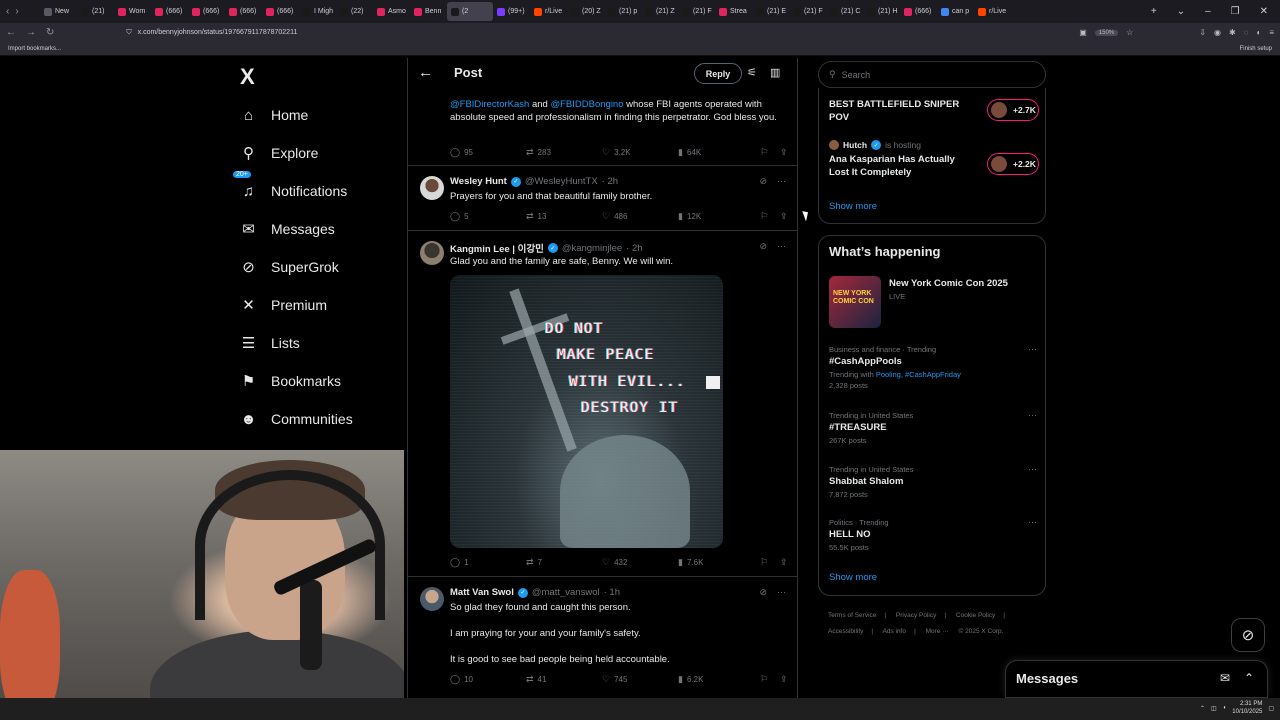 This screenshot has width=1280, height=720. What do you see at coordinates (610, 181) in the screenshot?
I see `post-time: · 2h` at bounding box center [610, 181].